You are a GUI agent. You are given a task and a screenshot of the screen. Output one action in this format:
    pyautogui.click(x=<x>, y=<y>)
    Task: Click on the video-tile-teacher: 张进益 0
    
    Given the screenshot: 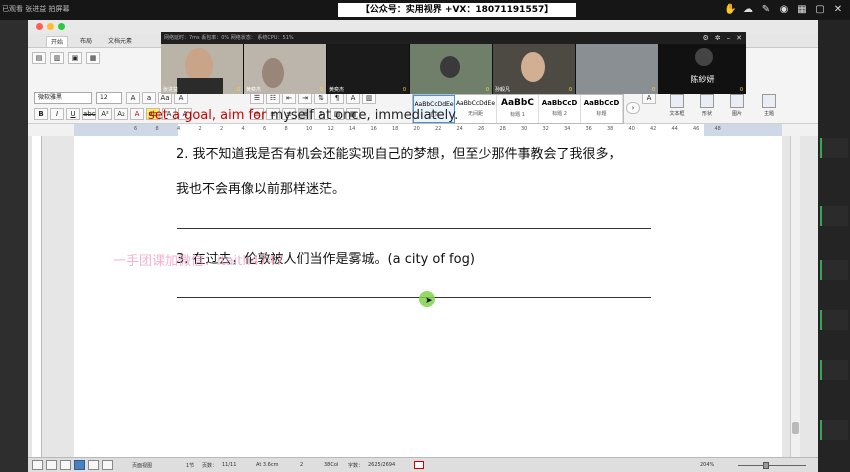 What is the action you would take?
    pyautogui.click(x=202, y=69)
    